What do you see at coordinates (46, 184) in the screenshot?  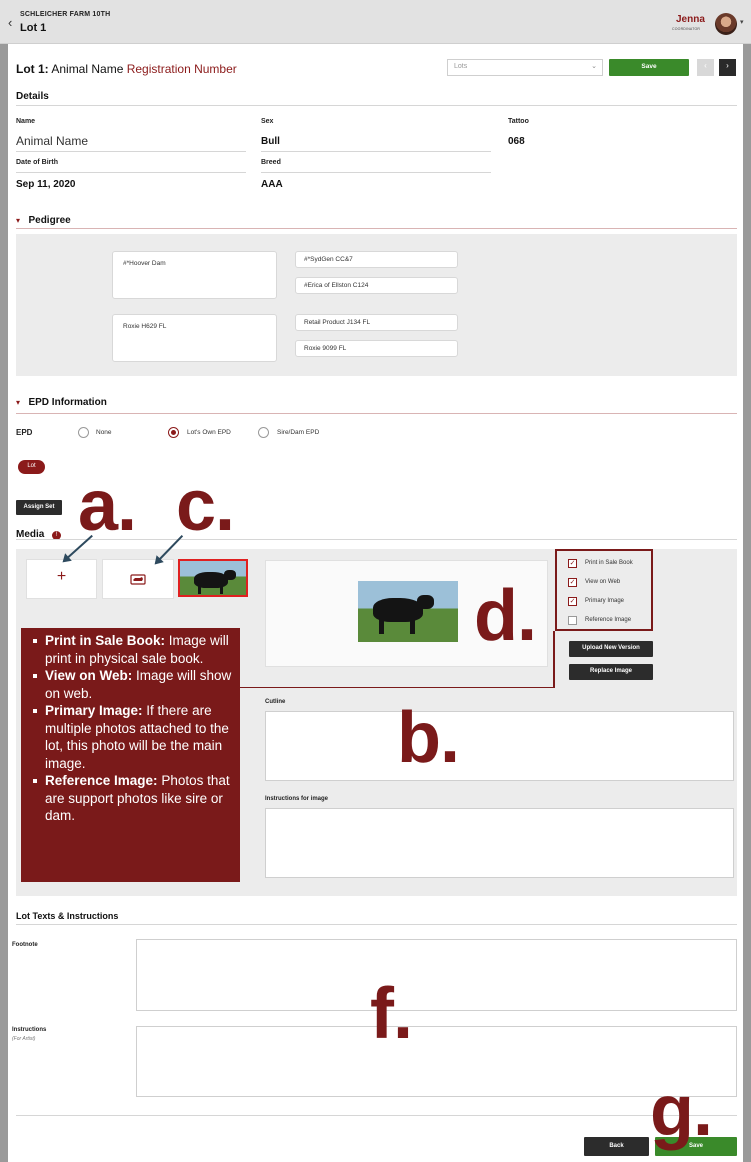 I see `dob-value: Sep 11, 2020` at bounding box center [46, 184].